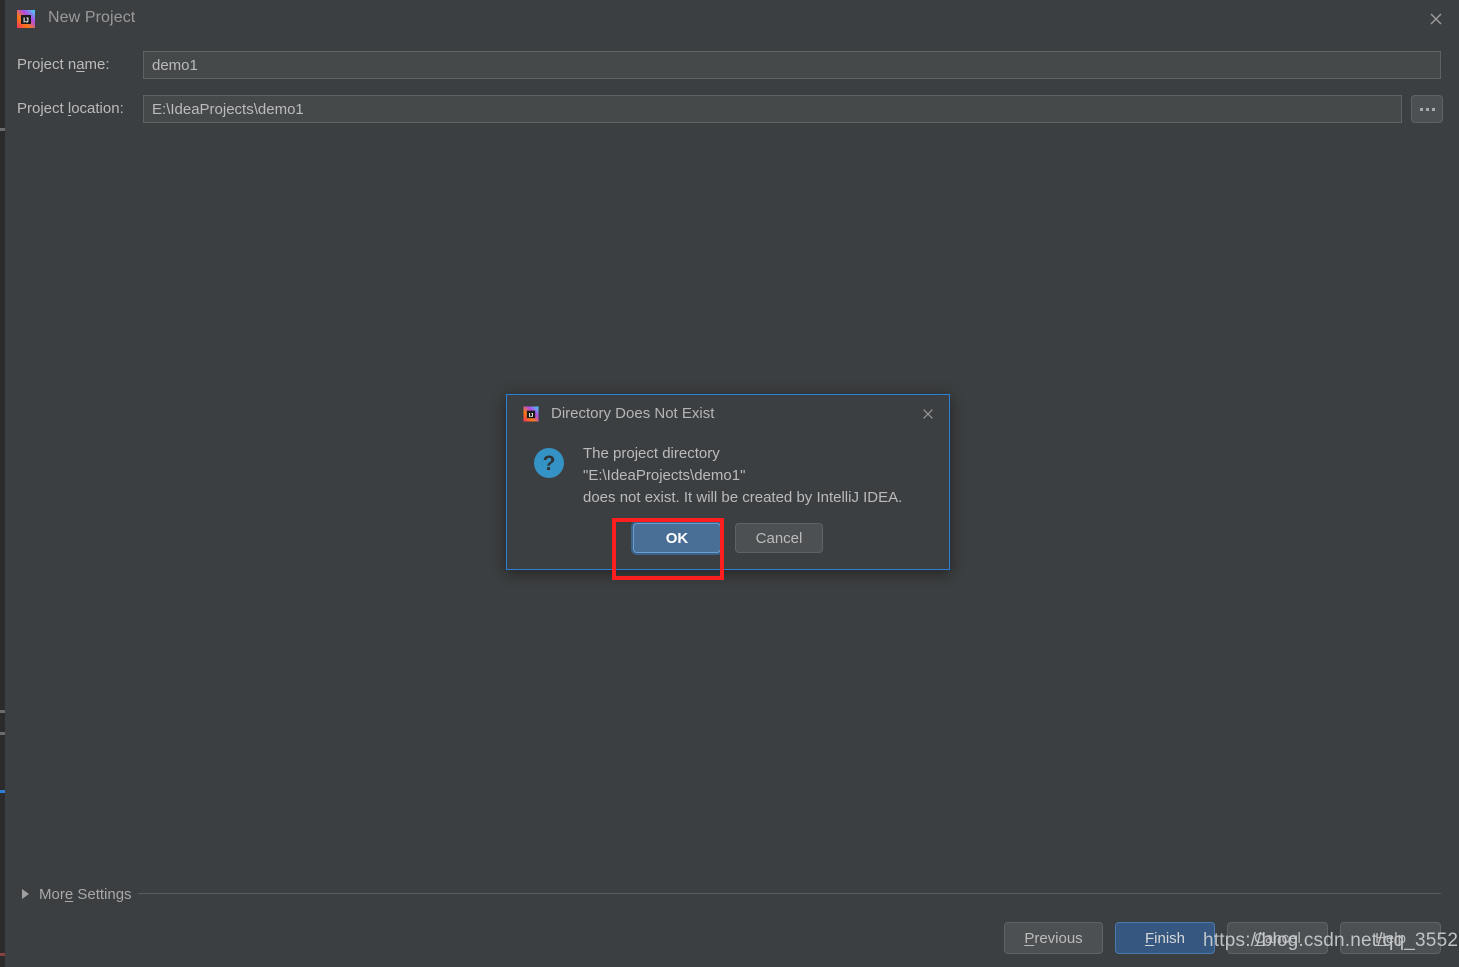 The height and width of the screenshot is (967, 1459). Describe the element at coordinates (633, 413) in the screenshot. I see `dialog-title: Directory Does Not Exist` at that location.